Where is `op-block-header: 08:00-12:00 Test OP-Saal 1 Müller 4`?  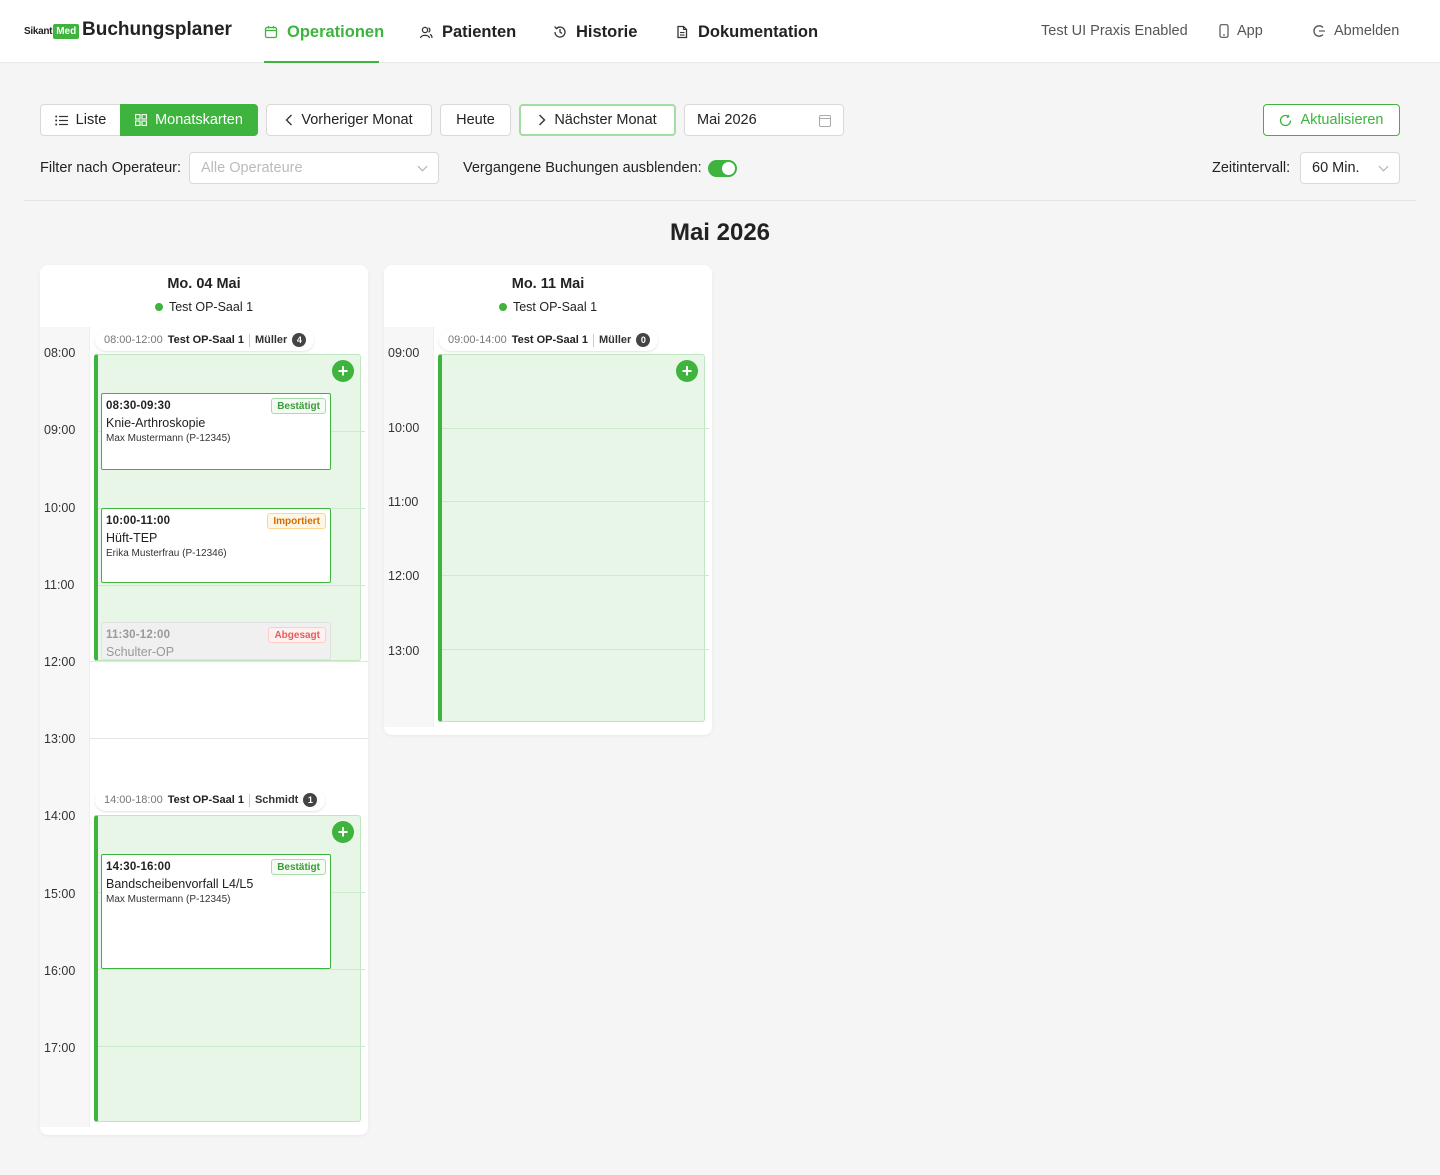 op-block-header: 08:00-12:00 Test OP-Saal 1 Müller 4 is located at coordinates (205, 340).